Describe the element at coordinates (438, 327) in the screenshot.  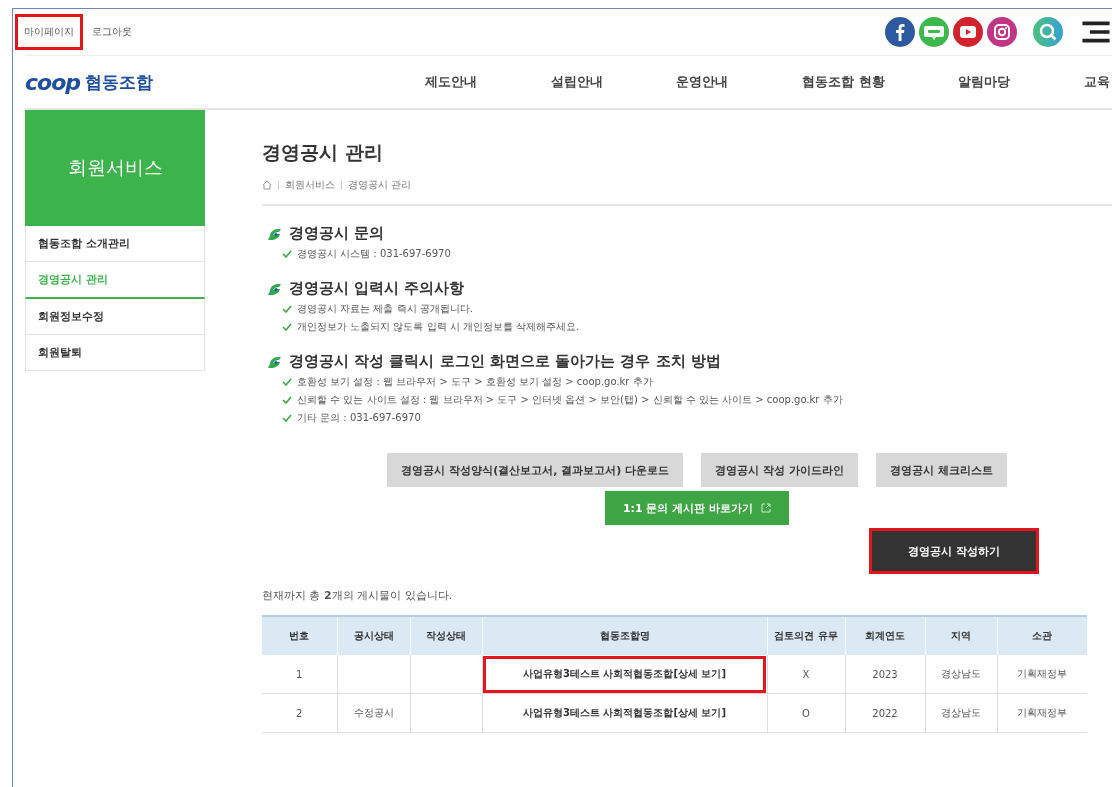
I see `info-text: 개인정보가 노출되지 않도록 입력 시 개인정보를 삭제해주세요.` at that location.